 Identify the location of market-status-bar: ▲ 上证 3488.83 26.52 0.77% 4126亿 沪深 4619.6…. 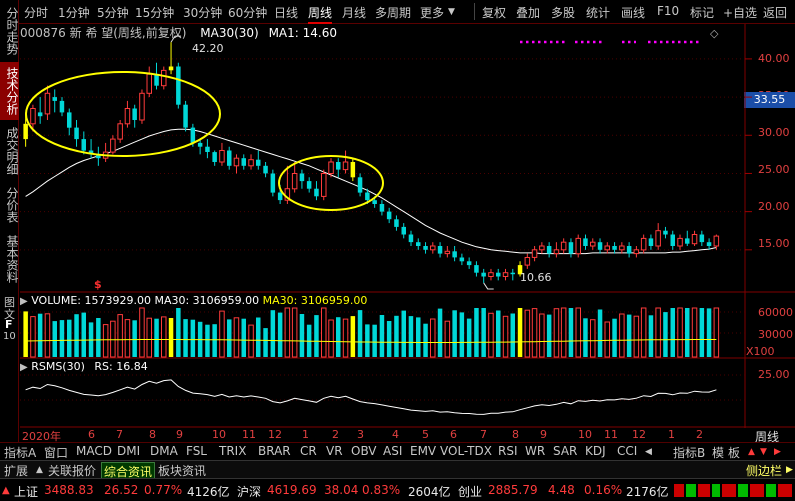
(397, 489).